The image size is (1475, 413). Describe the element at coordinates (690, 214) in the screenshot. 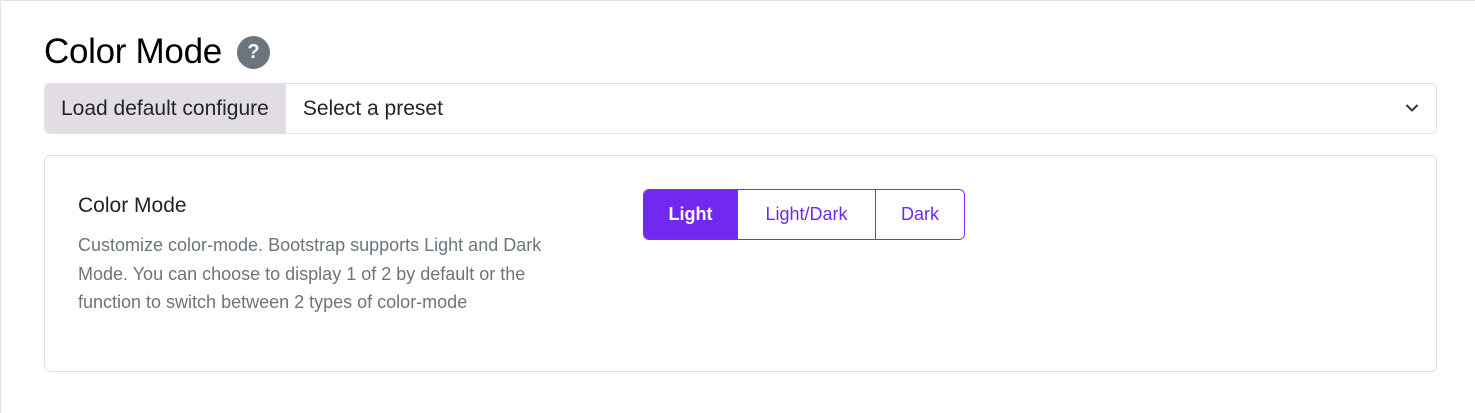

I see `light-mode-button: Light` at that location.